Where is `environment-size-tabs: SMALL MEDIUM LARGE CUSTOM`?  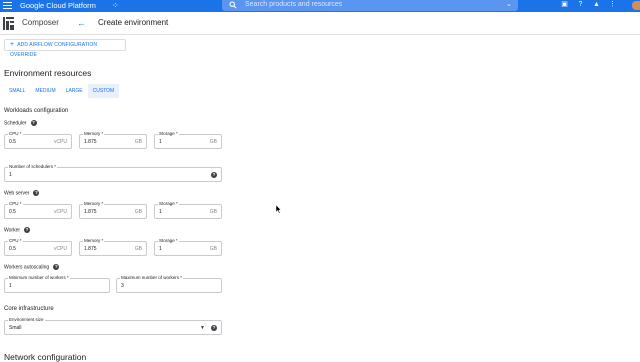
environment-size-tabs: SMALL MEDIUM LARGE CUSTOM is located at coordinates (62, 91).